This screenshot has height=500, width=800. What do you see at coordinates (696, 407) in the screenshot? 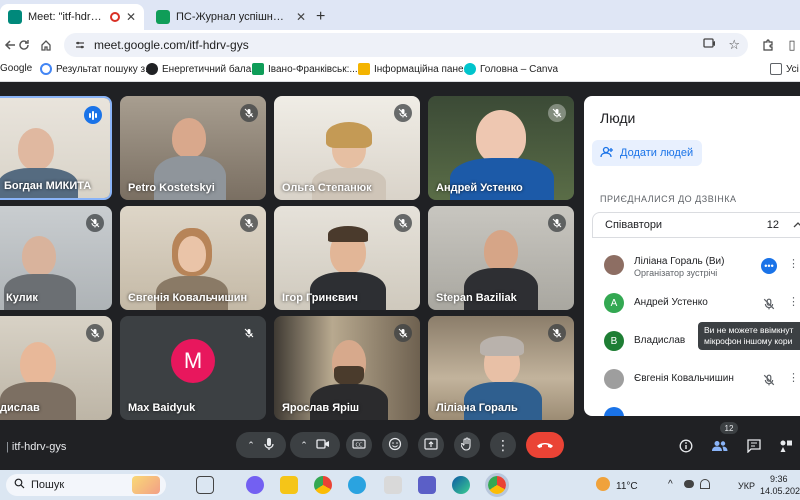
I see `person-row` at bounding box center [696, 407].